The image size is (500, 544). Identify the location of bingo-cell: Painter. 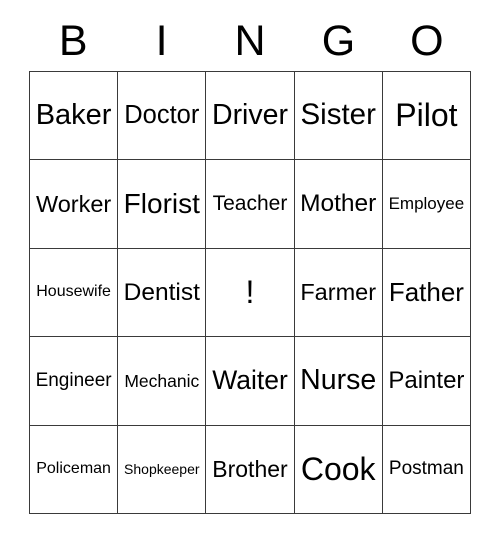
(426, 381).